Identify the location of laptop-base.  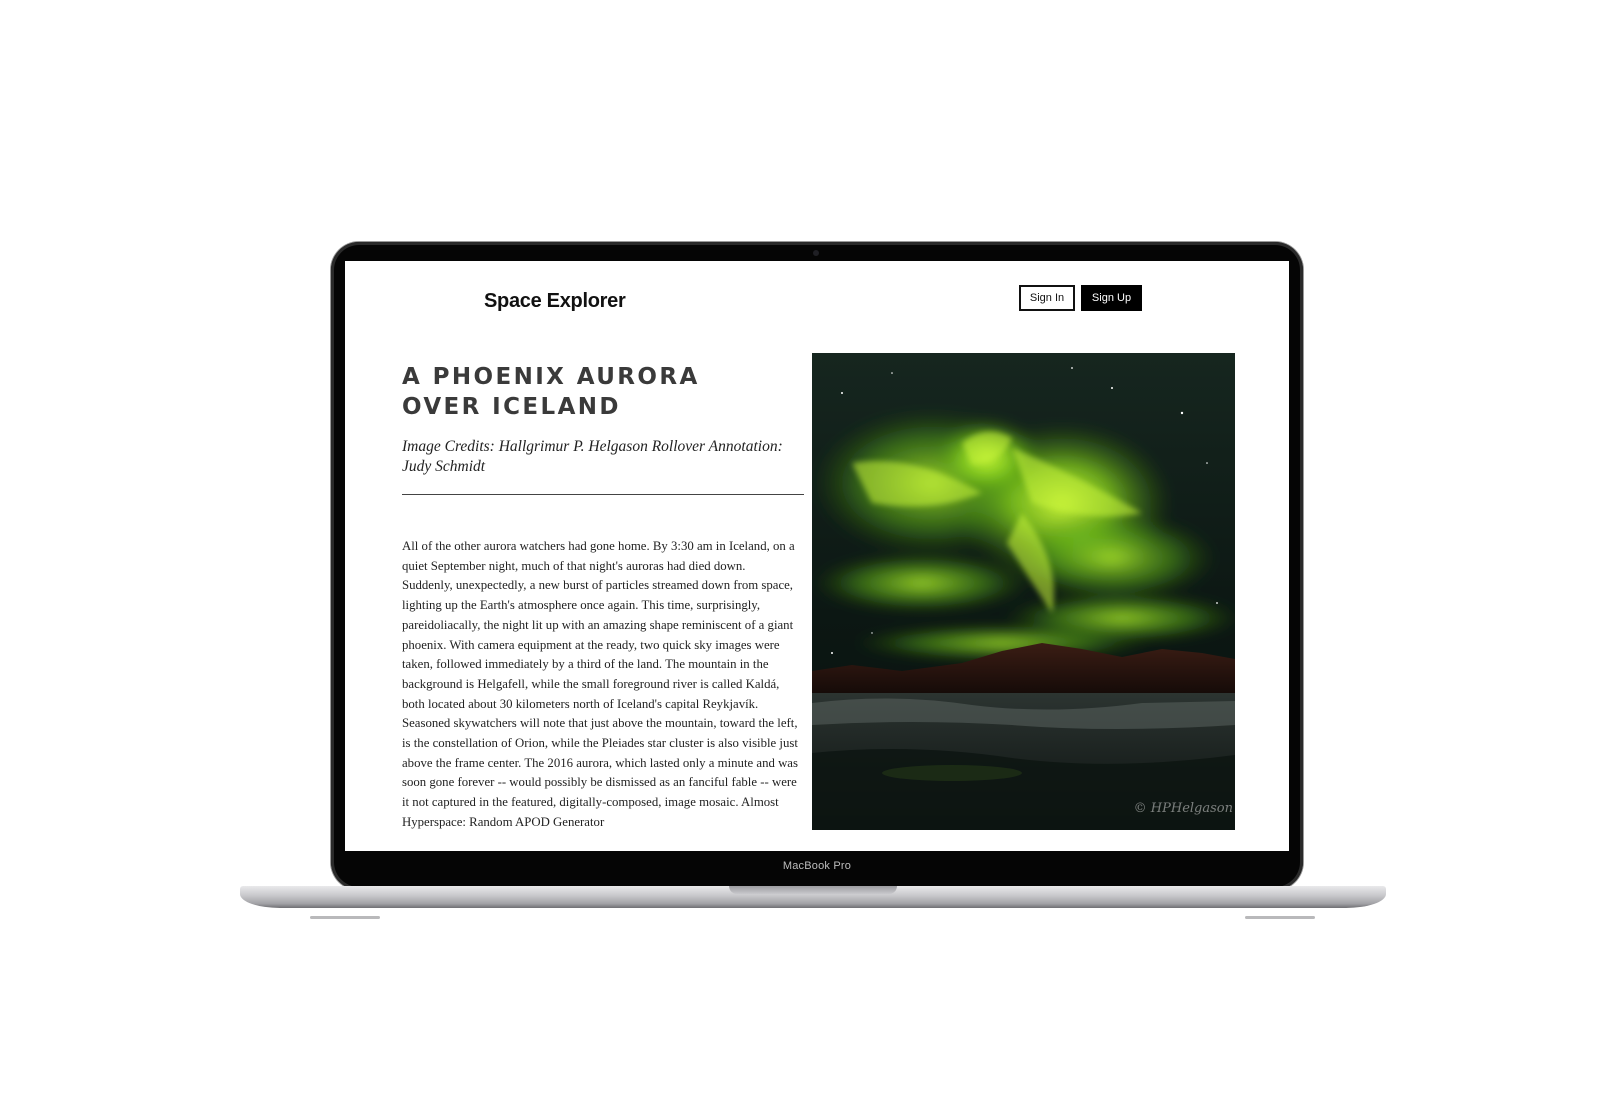
(813, 897).